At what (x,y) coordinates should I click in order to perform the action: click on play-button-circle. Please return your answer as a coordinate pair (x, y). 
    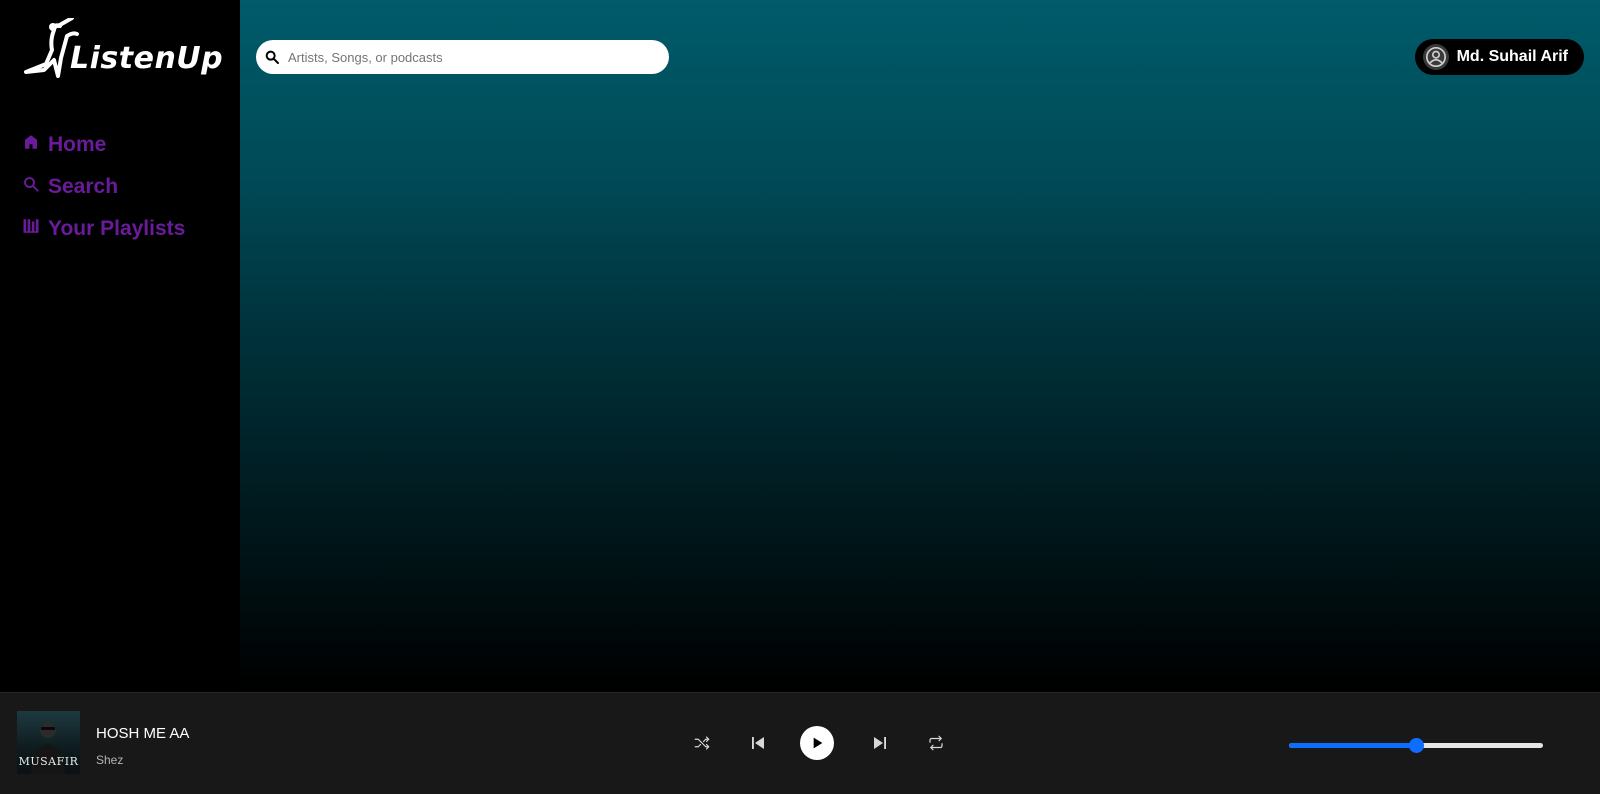
    Looking at the image, I should click on (817, 743).